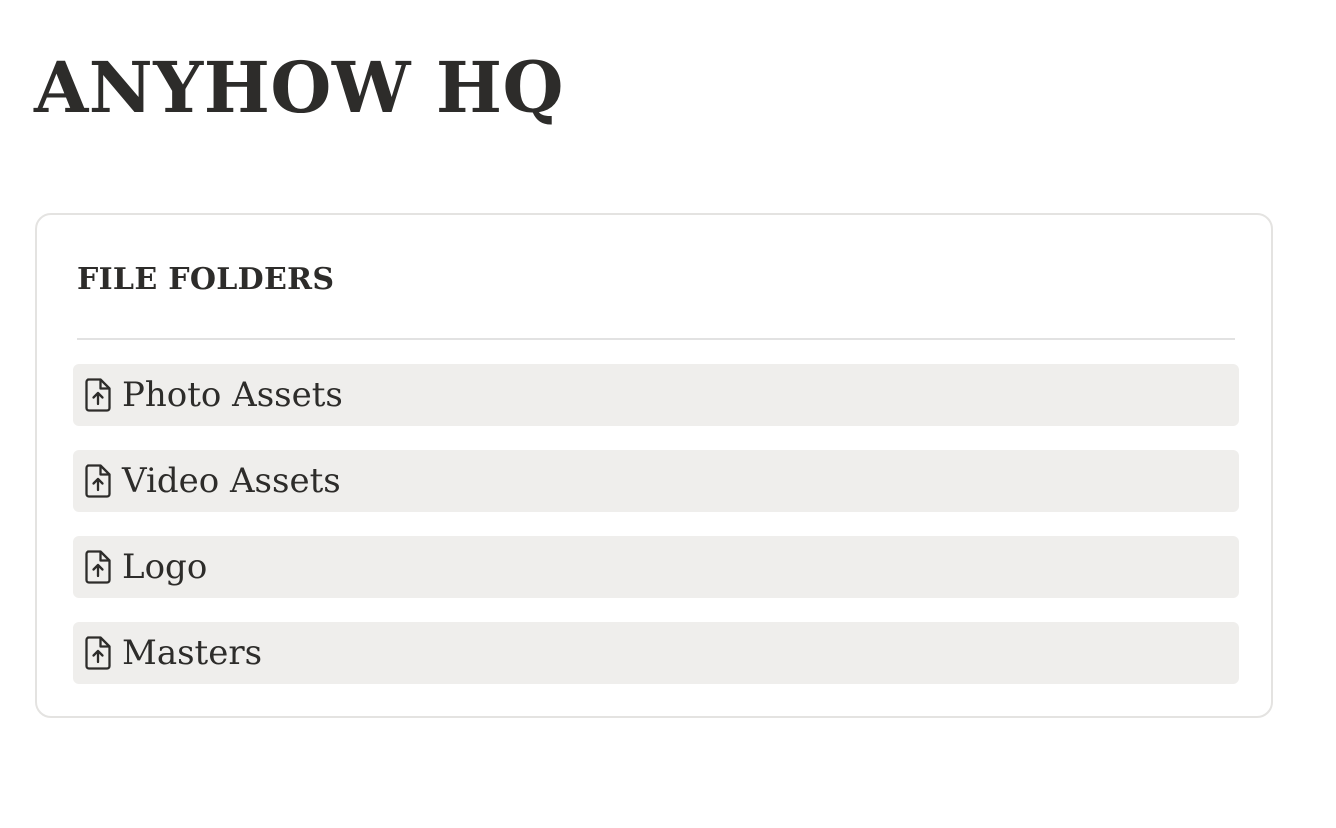 The width and height of the screenshot is (1336, 828). What do you see at coordinates (656, 481) in the screenshot?
I see `folder-item-video-assets: Video Assets` at bounding box center [656, 481].